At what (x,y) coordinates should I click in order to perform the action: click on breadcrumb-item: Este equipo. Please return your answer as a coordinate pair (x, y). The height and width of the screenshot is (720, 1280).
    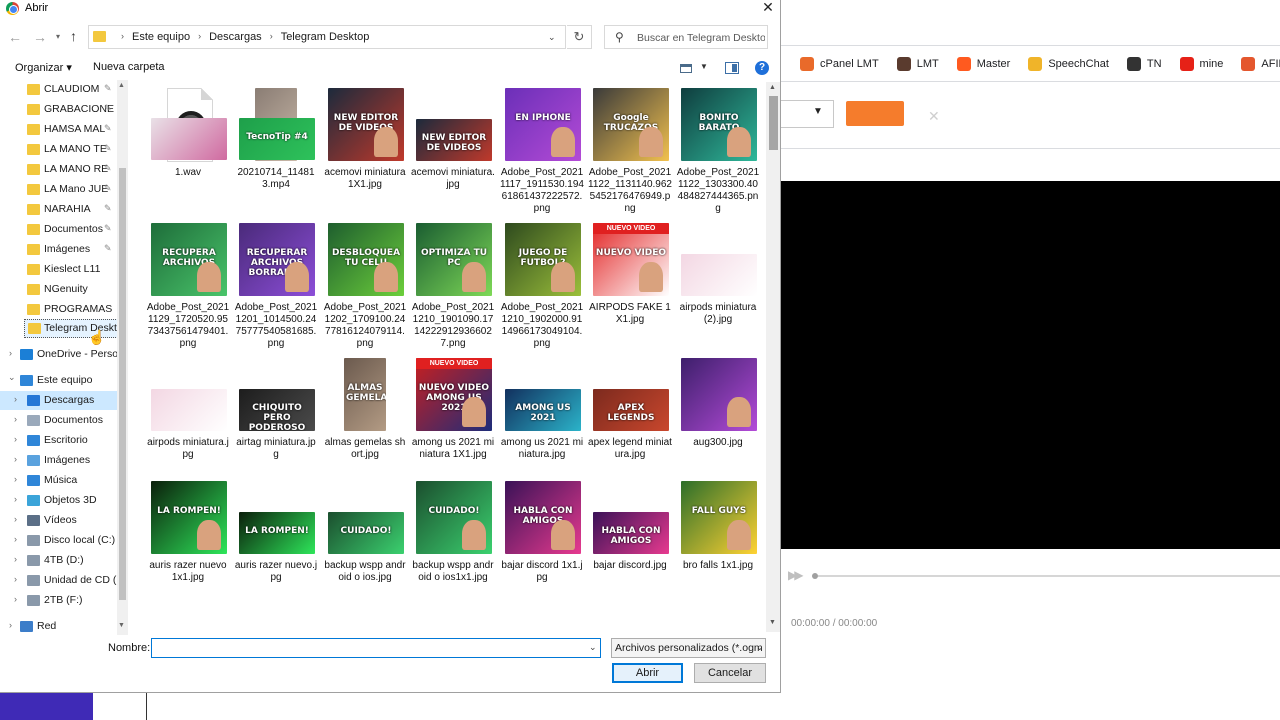
    Looking at the image, I should click on (161, 37).